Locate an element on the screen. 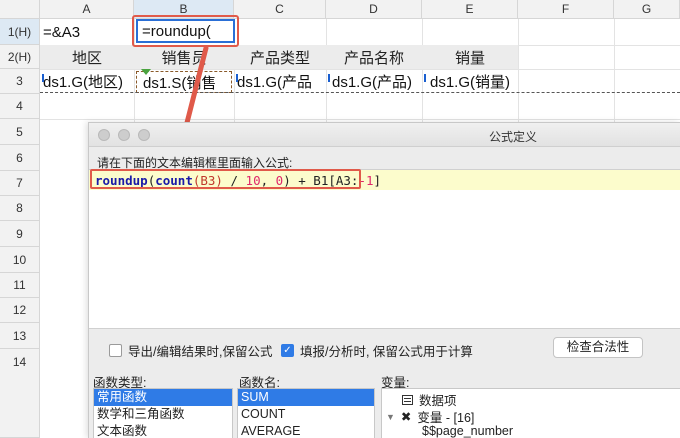  function-name-item: AVERAGE is located at coordinates (306, 430).